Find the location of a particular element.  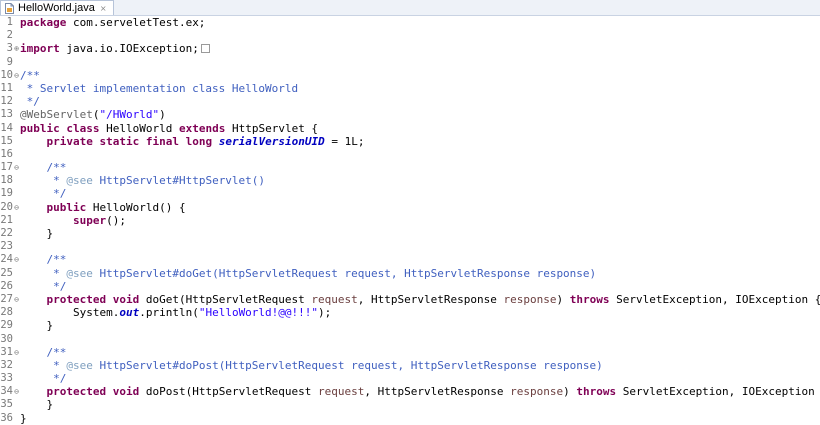

code-token: java.io.IOException; is located at coordinates (129, 48).